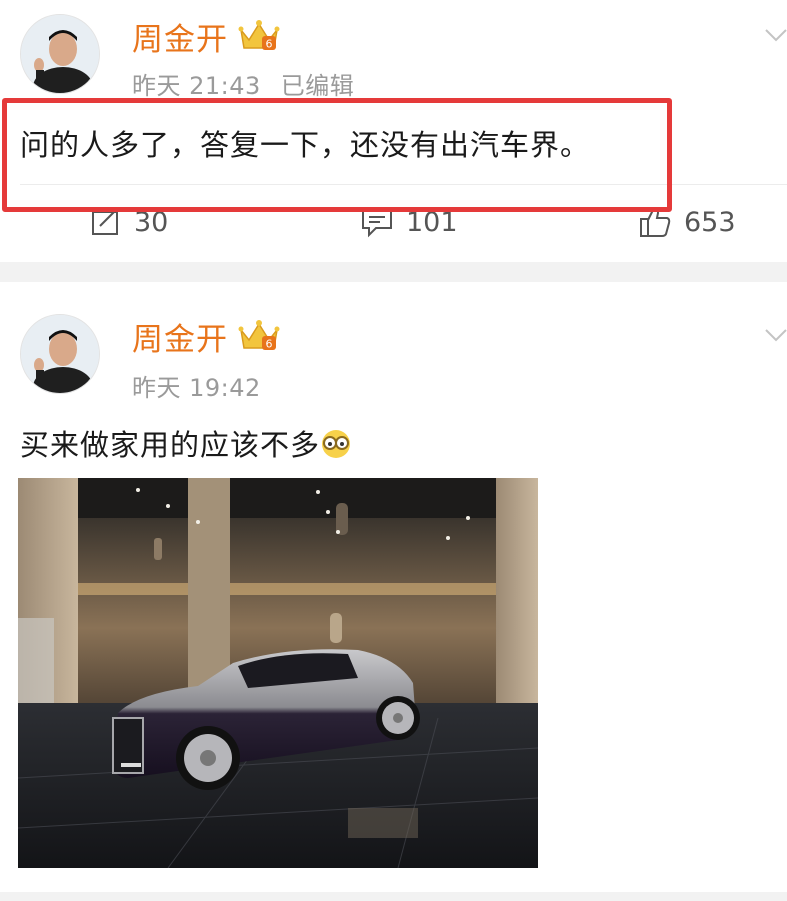  I want to click on repost-count: 30, so click(151, 222).